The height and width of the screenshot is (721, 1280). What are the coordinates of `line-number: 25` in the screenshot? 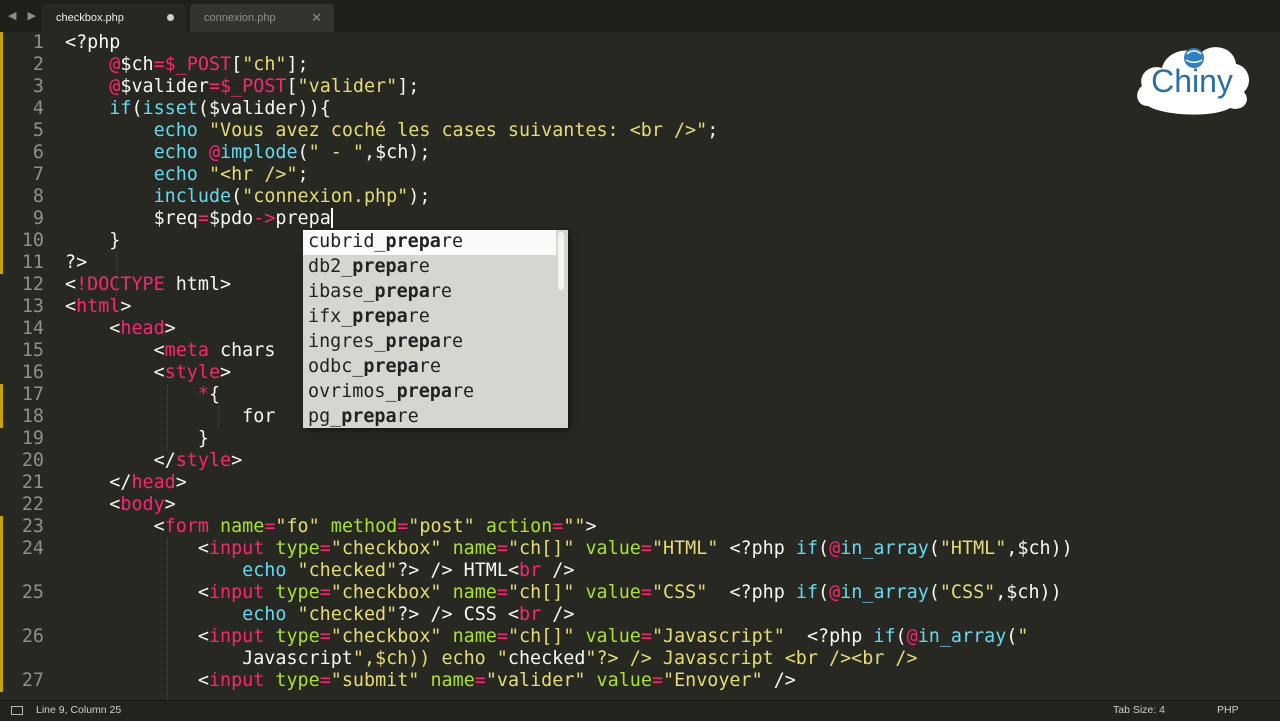 It's located at (32, 592).